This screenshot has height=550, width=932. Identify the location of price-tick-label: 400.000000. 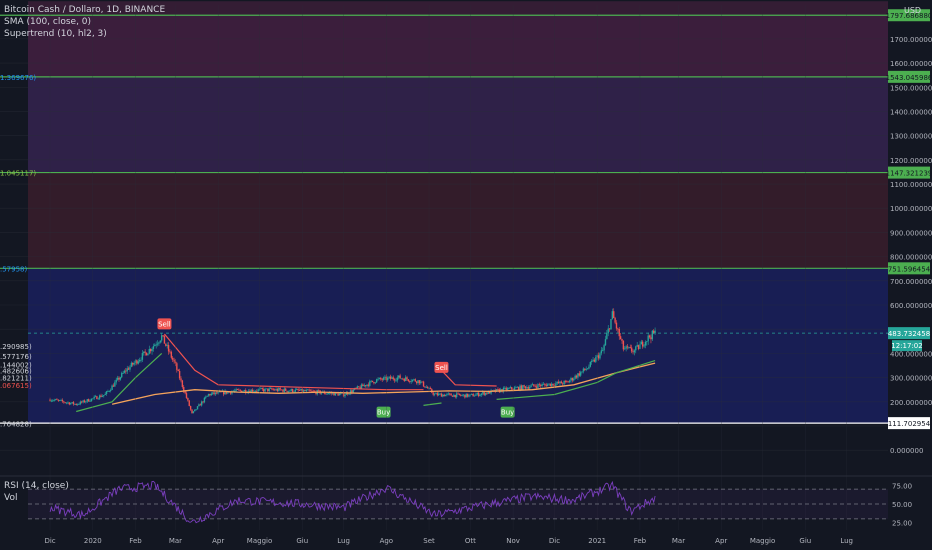
(911, 354).